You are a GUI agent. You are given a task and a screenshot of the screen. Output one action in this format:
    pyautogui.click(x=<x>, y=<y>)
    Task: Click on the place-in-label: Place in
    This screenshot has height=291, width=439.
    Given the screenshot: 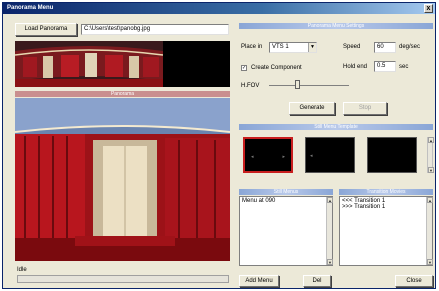 What is the action you would take?
    pyautogui.click(x=252, y=47)
    